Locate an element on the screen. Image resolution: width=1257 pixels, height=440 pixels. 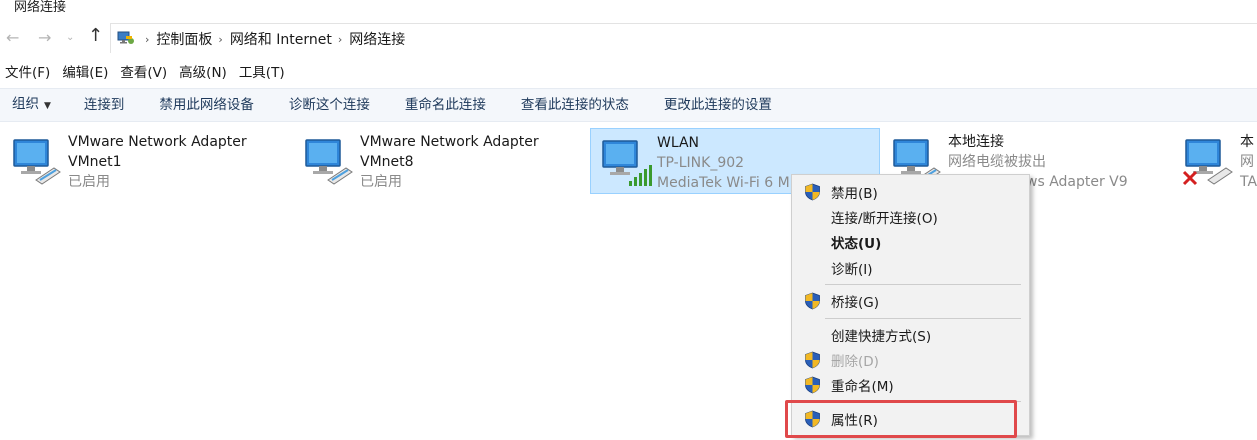
ctx-status-label: 状态(U) is located at coordinates (856, 244).